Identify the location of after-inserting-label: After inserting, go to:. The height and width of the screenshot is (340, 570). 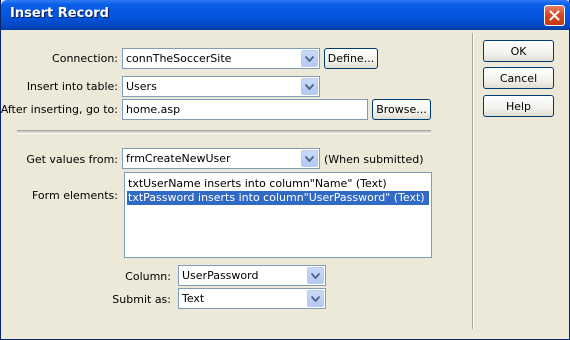
(59, 109).